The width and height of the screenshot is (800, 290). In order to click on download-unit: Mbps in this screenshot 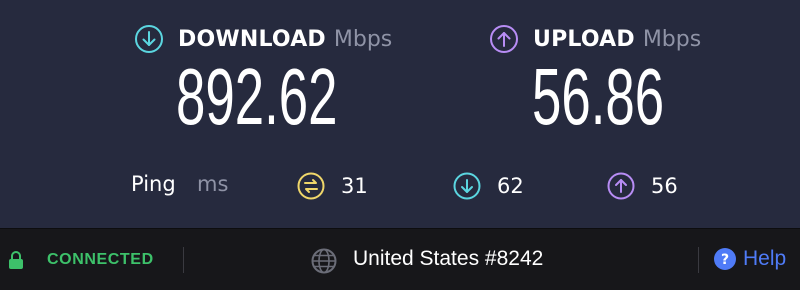, I will do `click(363, 39)`.